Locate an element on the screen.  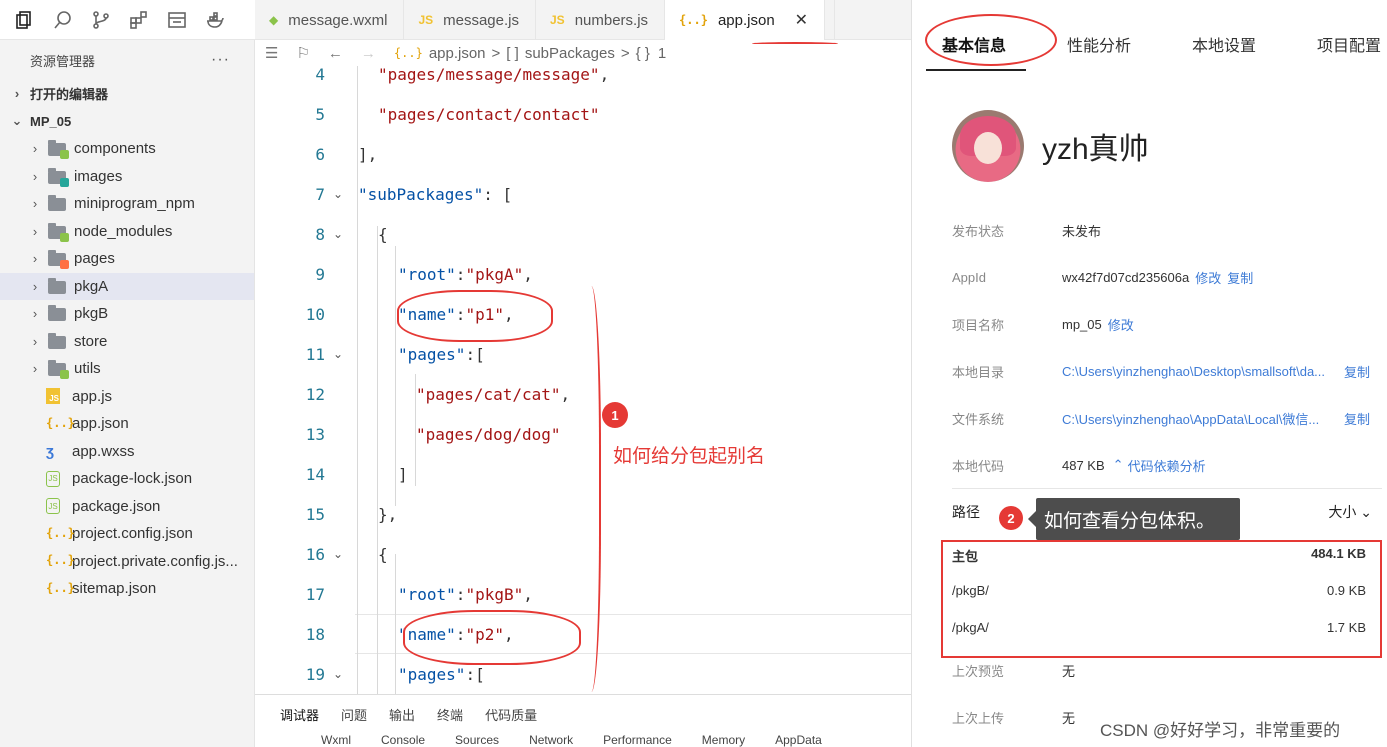
tab-problems: 问题 is located at coordinates (354, 714).